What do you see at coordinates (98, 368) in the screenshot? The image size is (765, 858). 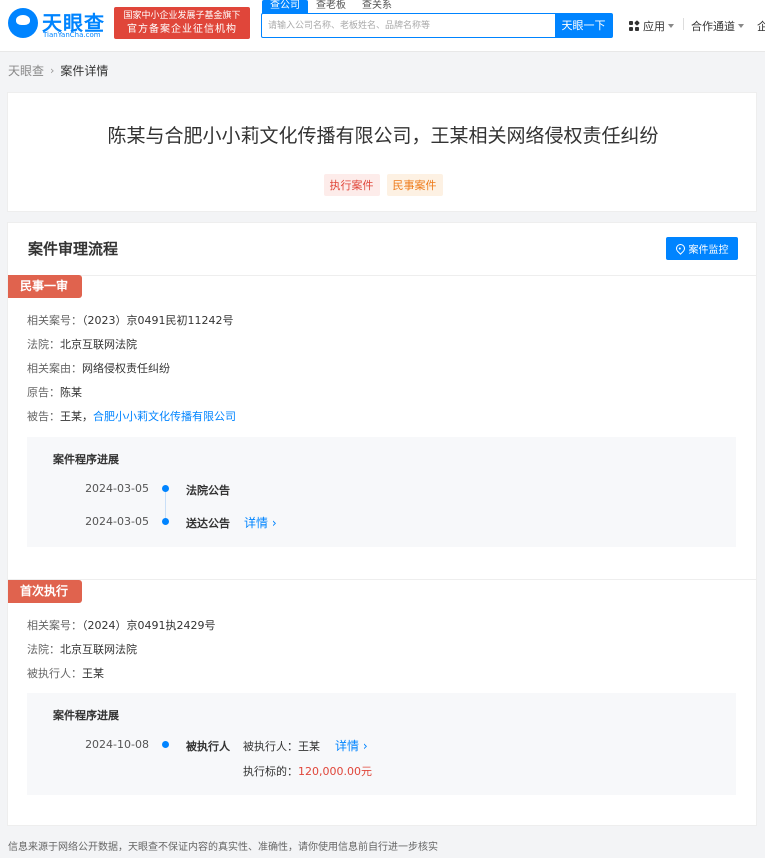 I see `field-cause: 相关案由：网络侵权责任纠纷` at bounding box center [98, 368].